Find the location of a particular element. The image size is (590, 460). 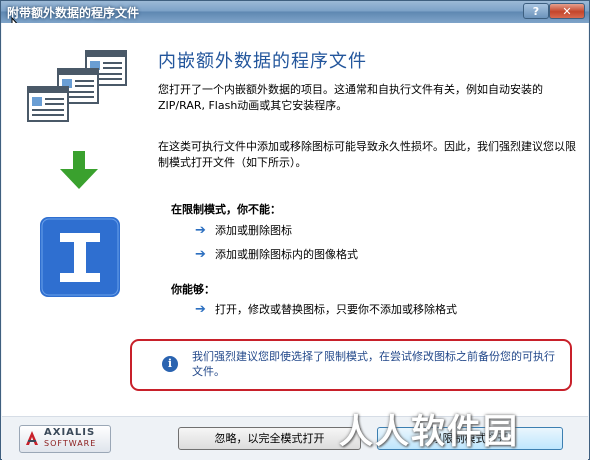

info-icon: i is located at coordinates (170, 364).